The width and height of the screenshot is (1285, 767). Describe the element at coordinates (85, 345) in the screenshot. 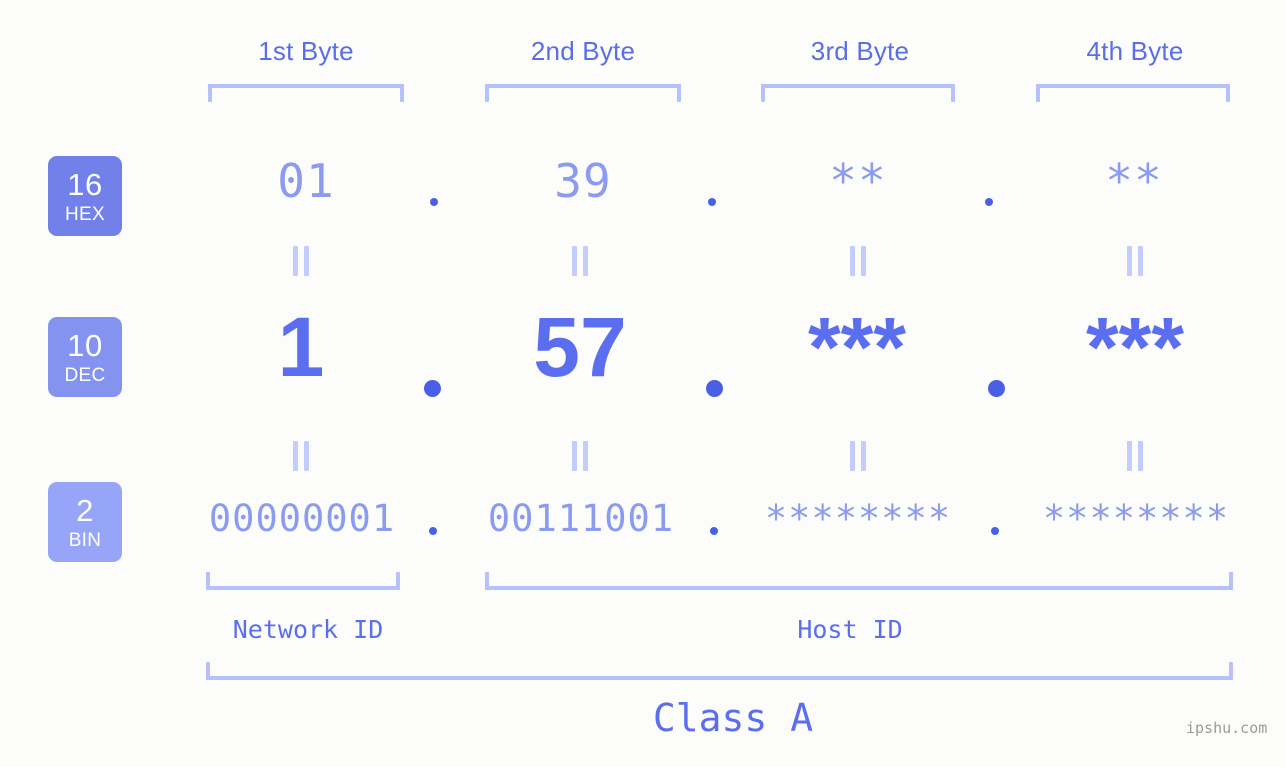

I see `base-badge-dec-number: 10` at that location.